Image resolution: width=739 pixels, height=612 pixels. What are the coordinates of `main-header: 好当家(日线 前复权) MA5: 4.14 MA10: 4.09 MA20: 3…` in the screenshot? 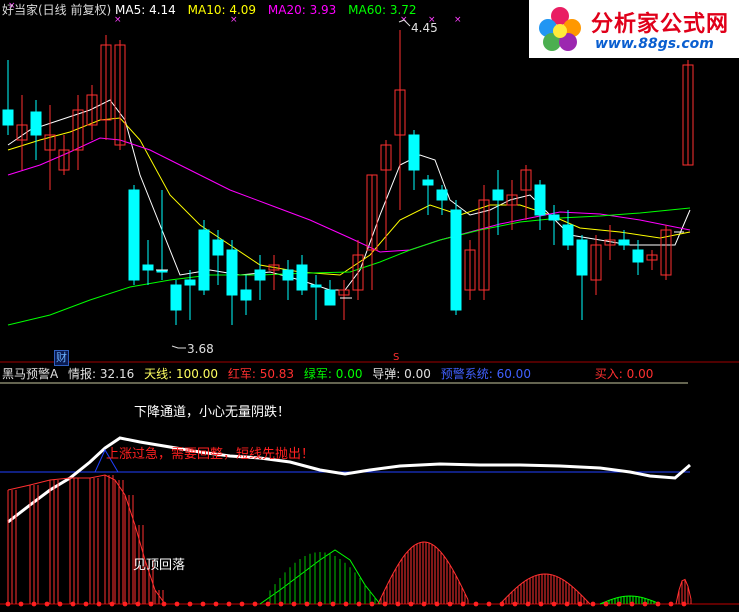 It's located at (209, 10).